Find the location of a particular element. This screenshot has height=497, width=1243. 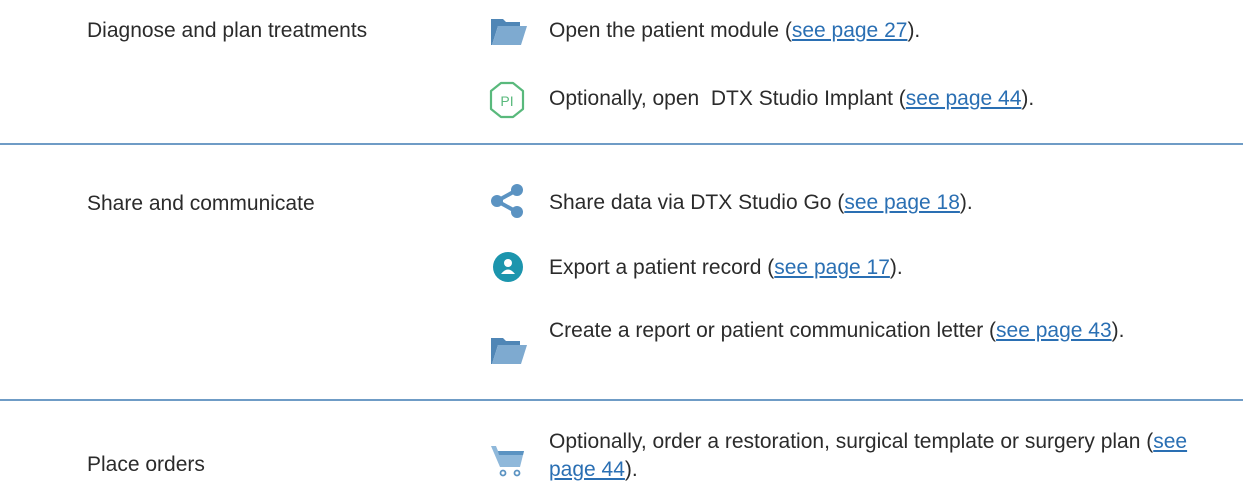

patient-record-icon is located at coordinates (508, 269).